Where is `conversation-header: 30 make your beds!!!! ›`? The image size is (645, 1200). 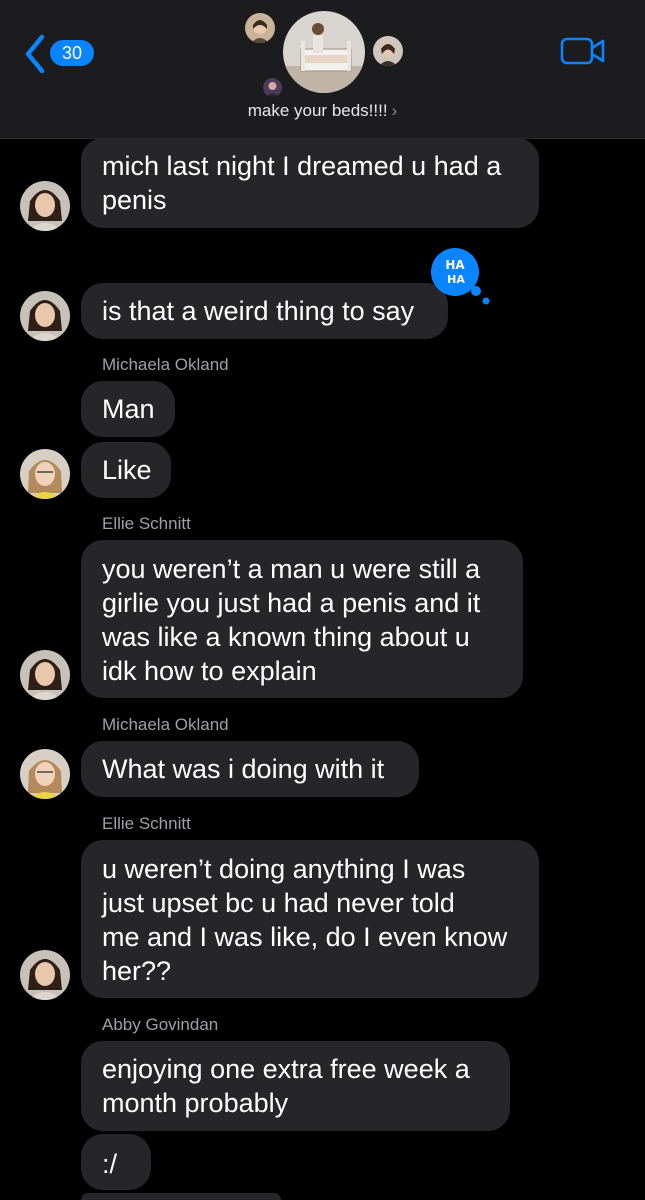
conversation-header: 30 make your beds!!!! › is located at coordinates (322, 69).